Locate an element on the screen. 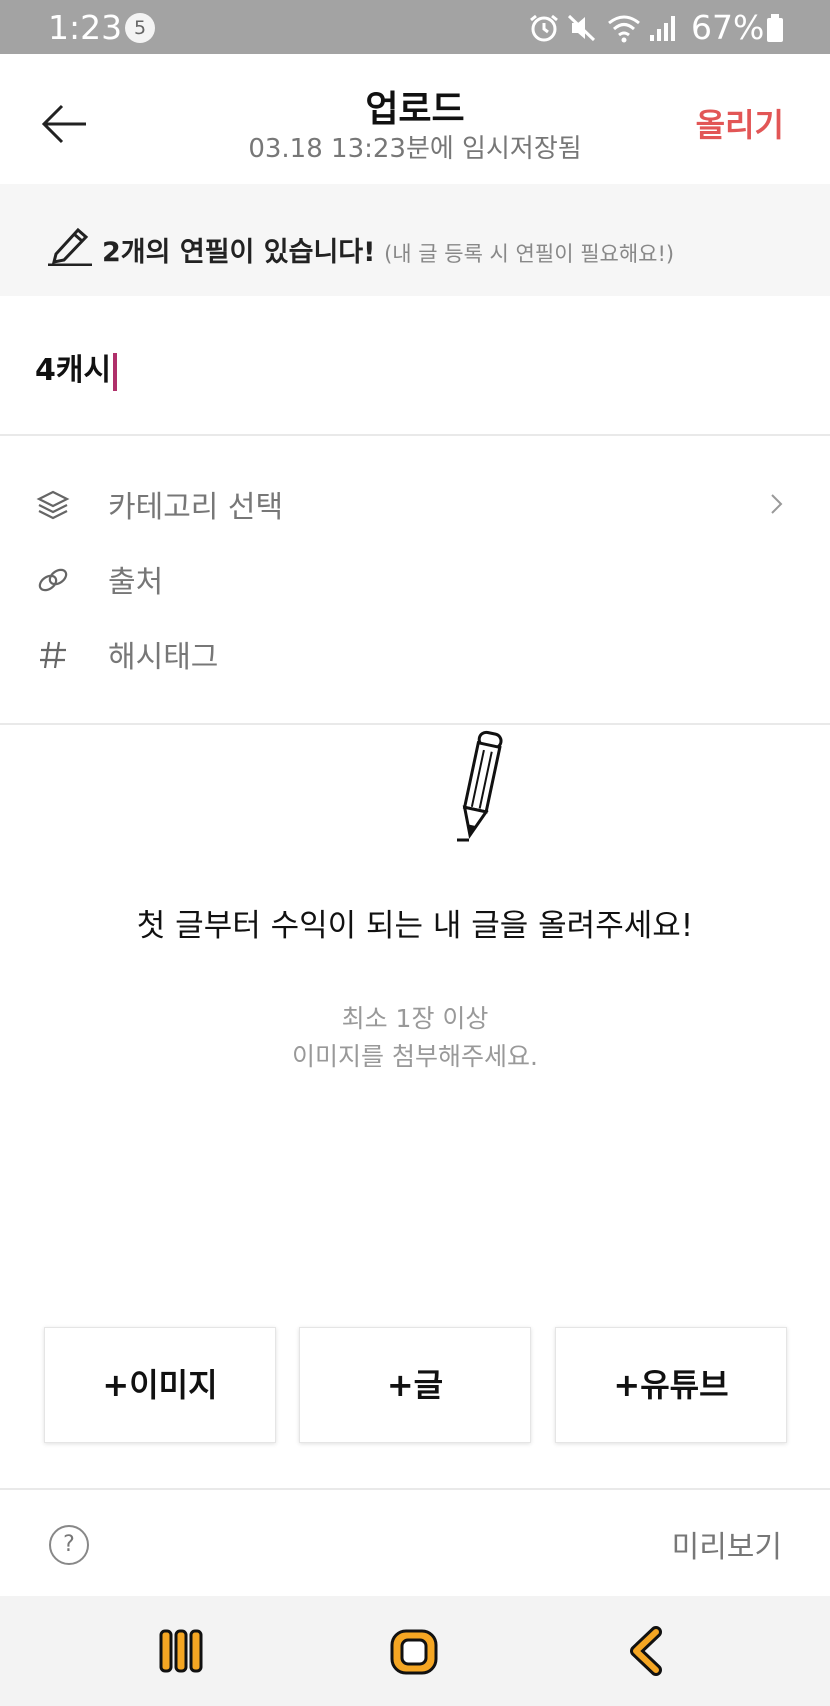 The image size is (830, 1706). notice-hint: (내 글 등록 시 연필이 필요해요!) is located at coordinates (529, 254).